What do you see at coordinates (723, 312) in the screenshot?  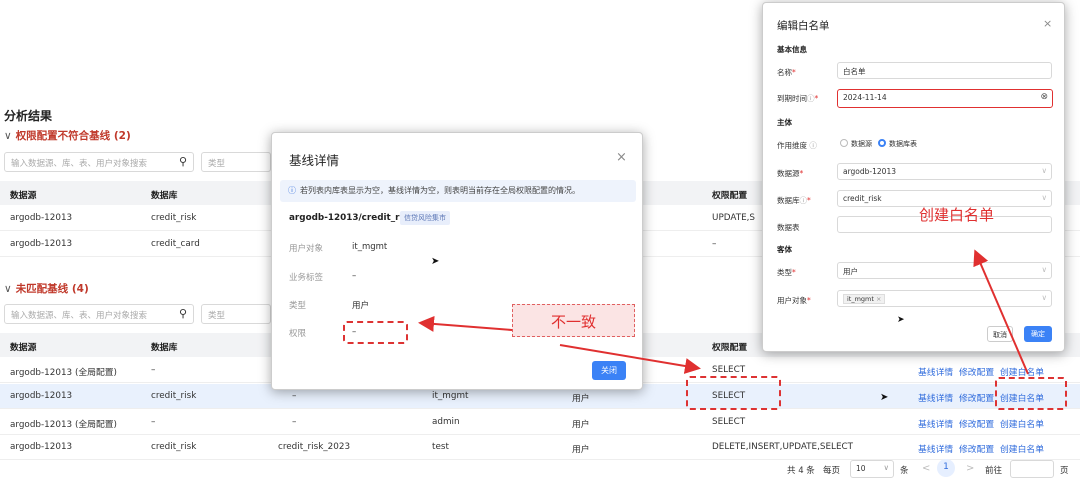 I see `annotation-arrows` at bounding box center [723, 312].